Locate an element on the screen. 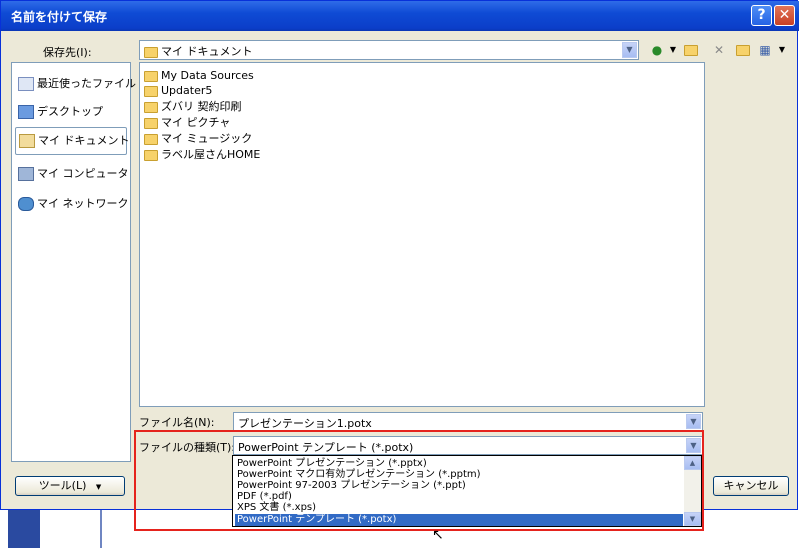  background-divider is located at coordinates (101, 529).